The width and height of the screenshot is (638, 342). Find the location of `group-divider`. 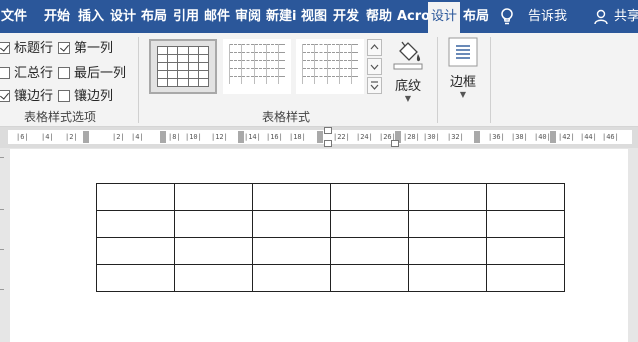

group-divider is located at coordinates (437, 80).